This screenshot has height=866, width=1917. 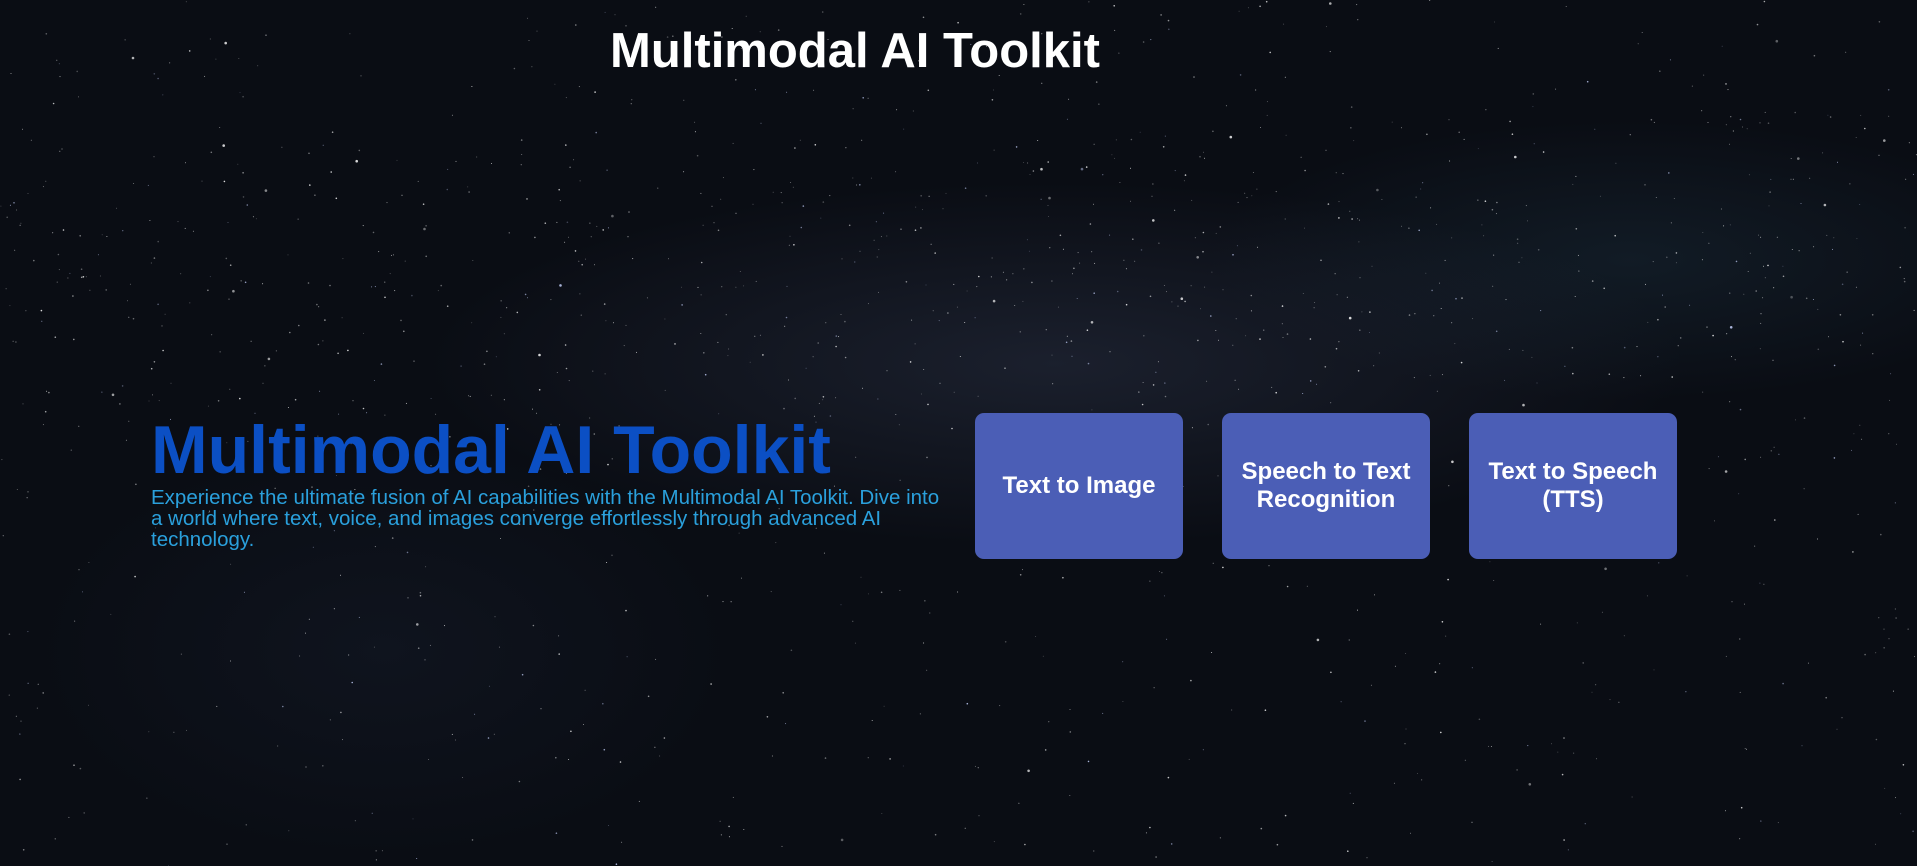 What do you see at coordinates (1079, 486) in the screenshot?
I see `text-to-image-card: Text to Image` at bounding box center [1079, 486].